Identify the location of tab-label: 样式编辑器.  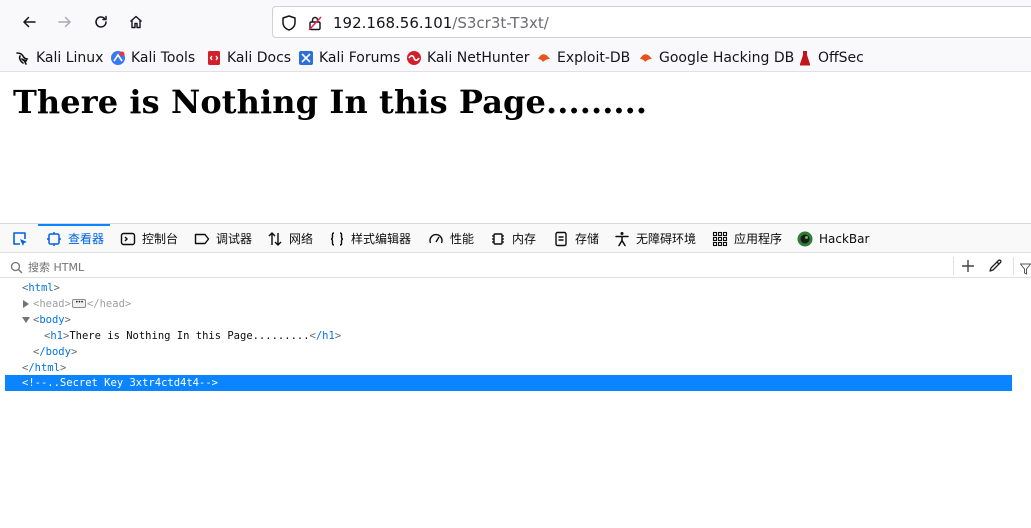
(381, 239).